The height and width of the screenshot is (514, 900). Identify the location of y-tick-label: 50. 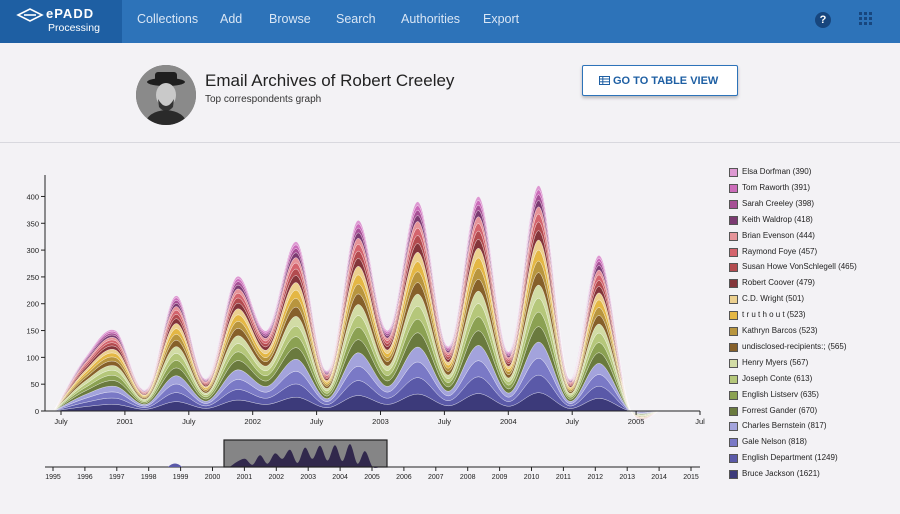
(35, 384).